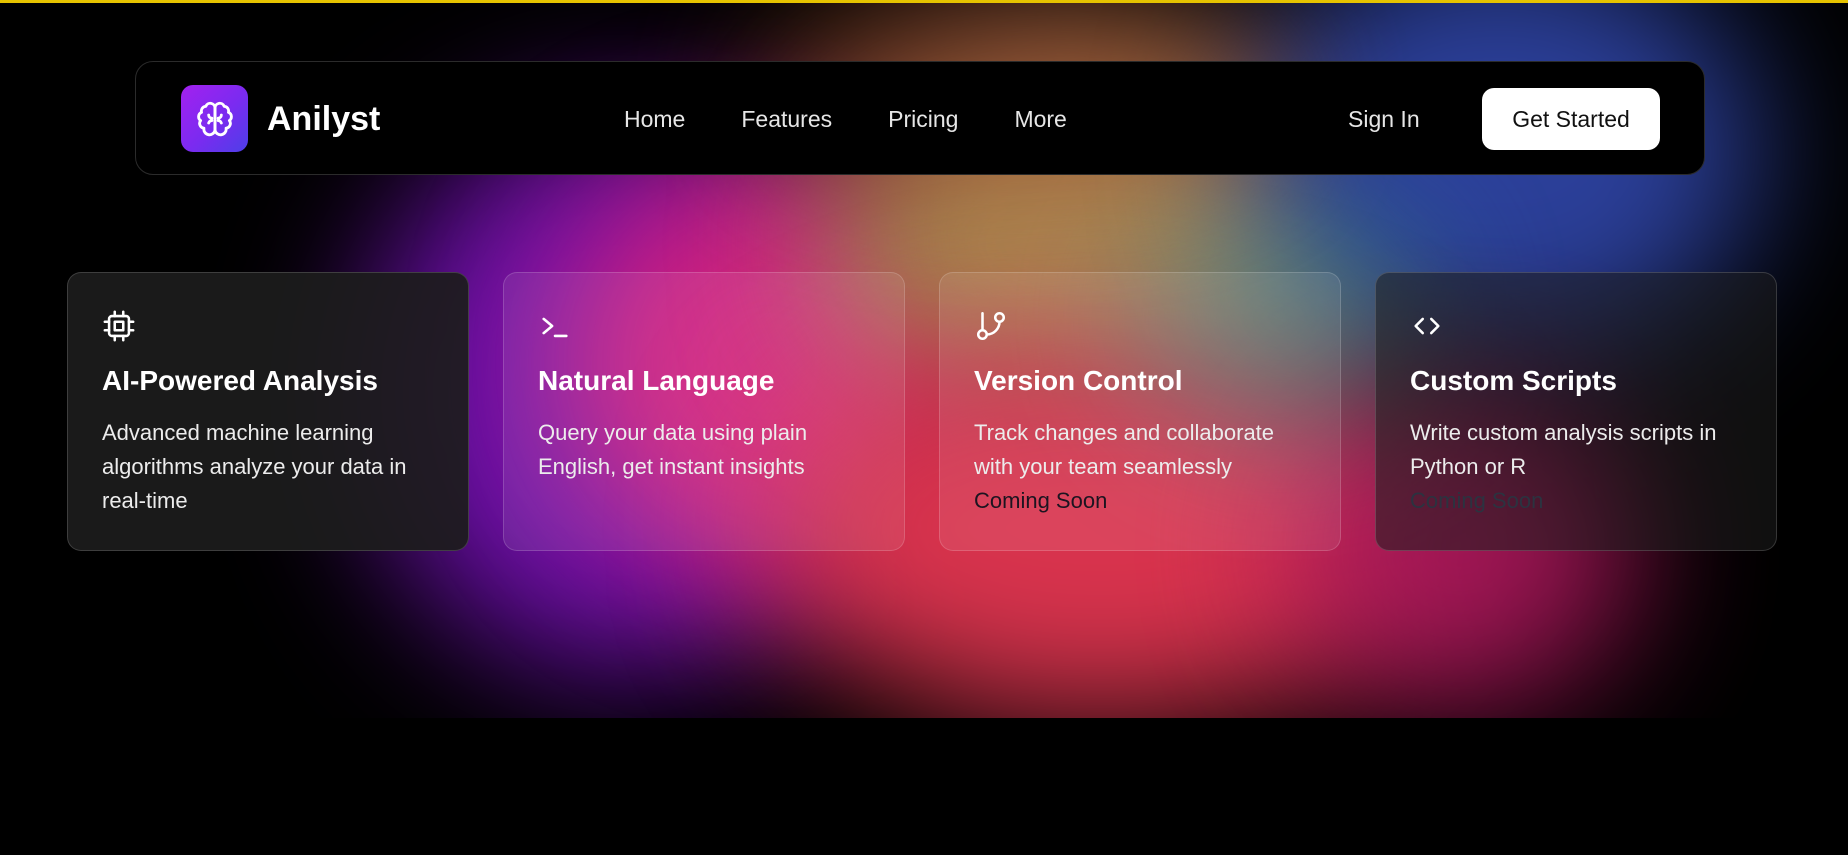 The height and width of the screenshot is (855, 1848). I want to click on terminal-icon, so click(555, 327).